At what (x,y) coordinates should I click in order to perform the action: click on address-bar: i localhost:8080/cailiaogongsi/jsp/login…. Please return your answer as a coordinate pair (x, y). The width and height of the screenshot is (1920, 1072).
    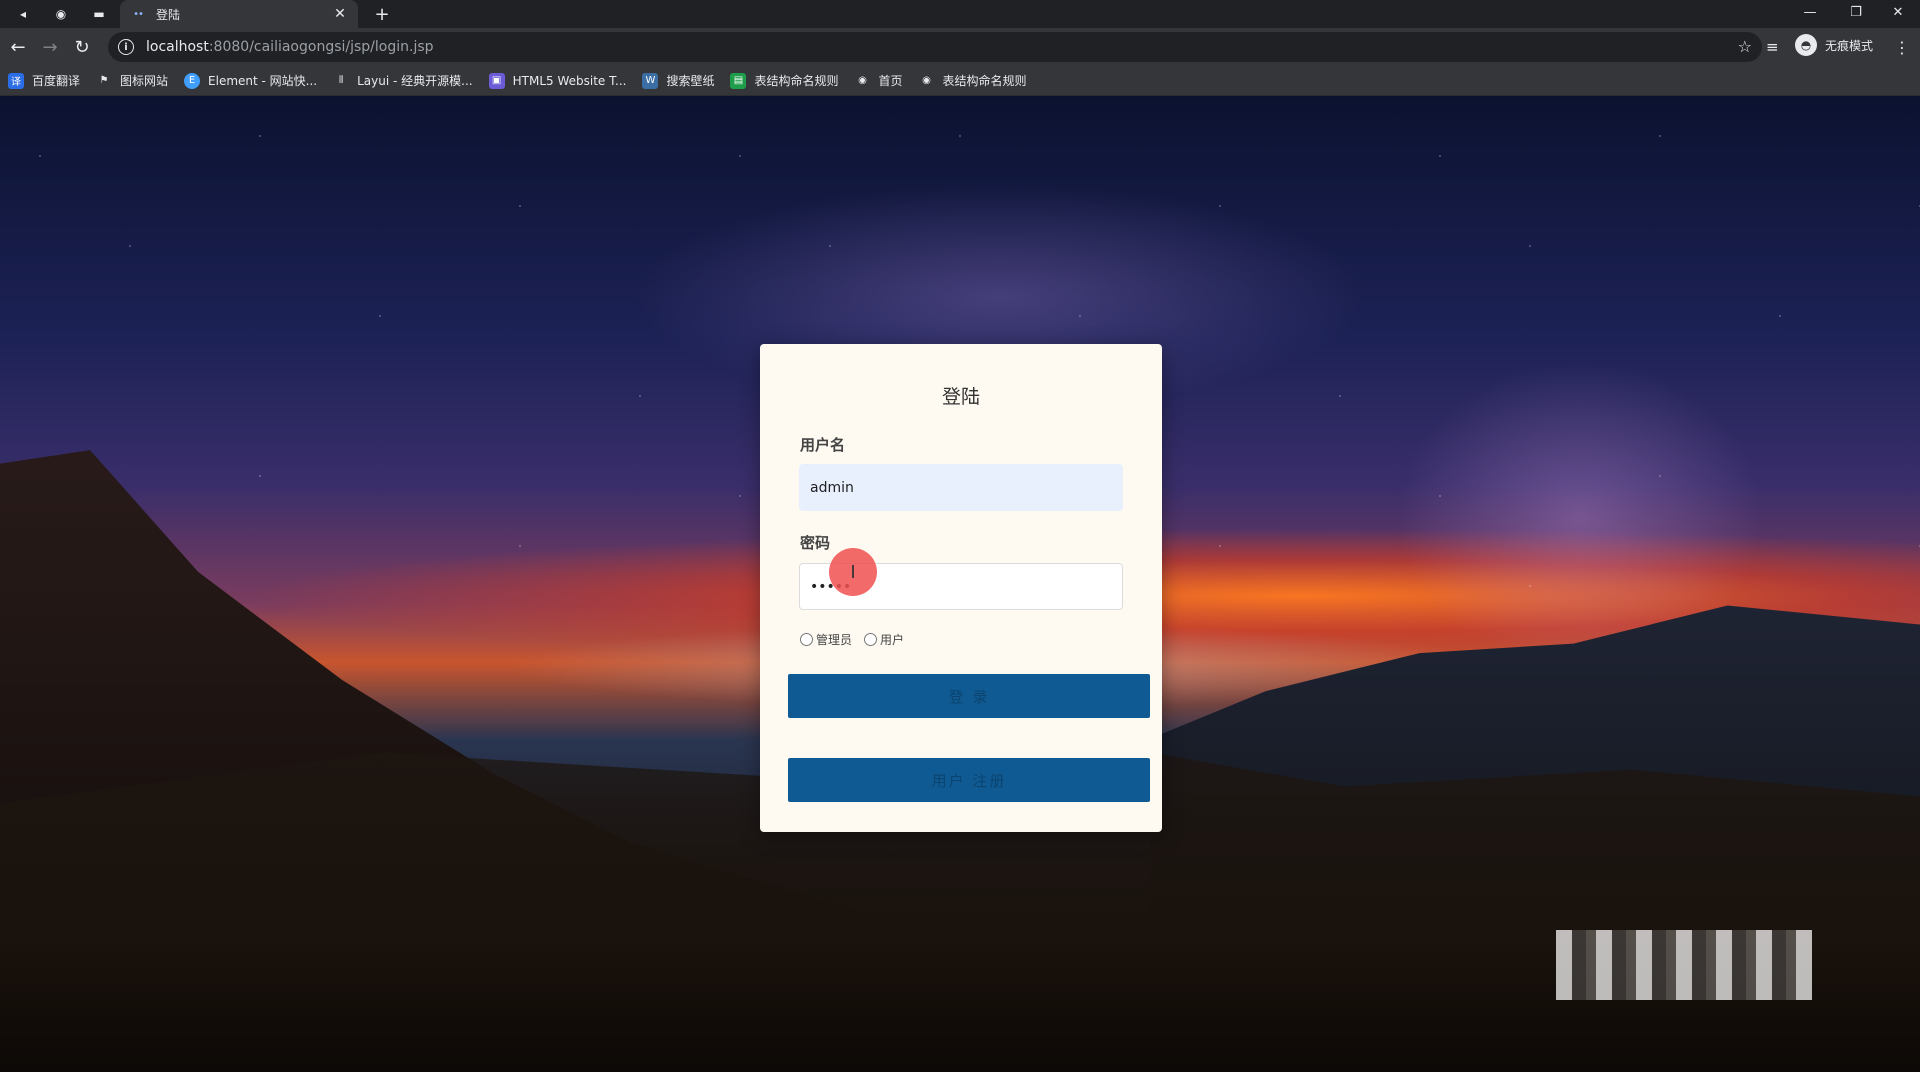
    Looking at the image, I should click on (935, 47).